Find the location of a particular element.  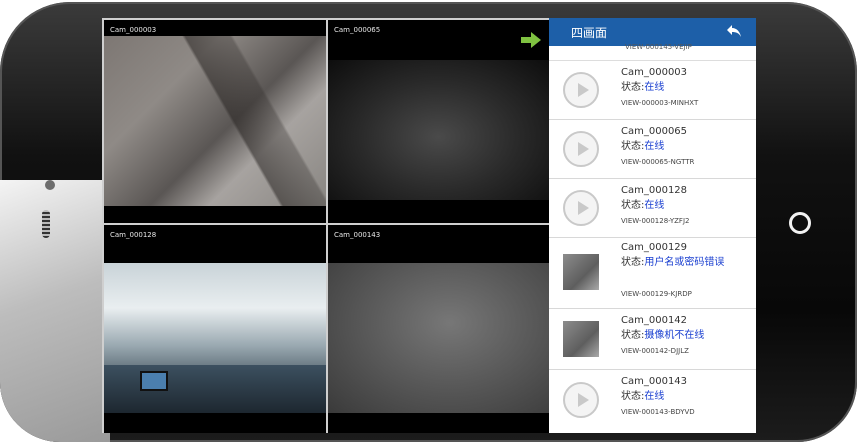

list-item-partial: VIEW-000145-VEJIP is located at coordinates (652, 52).